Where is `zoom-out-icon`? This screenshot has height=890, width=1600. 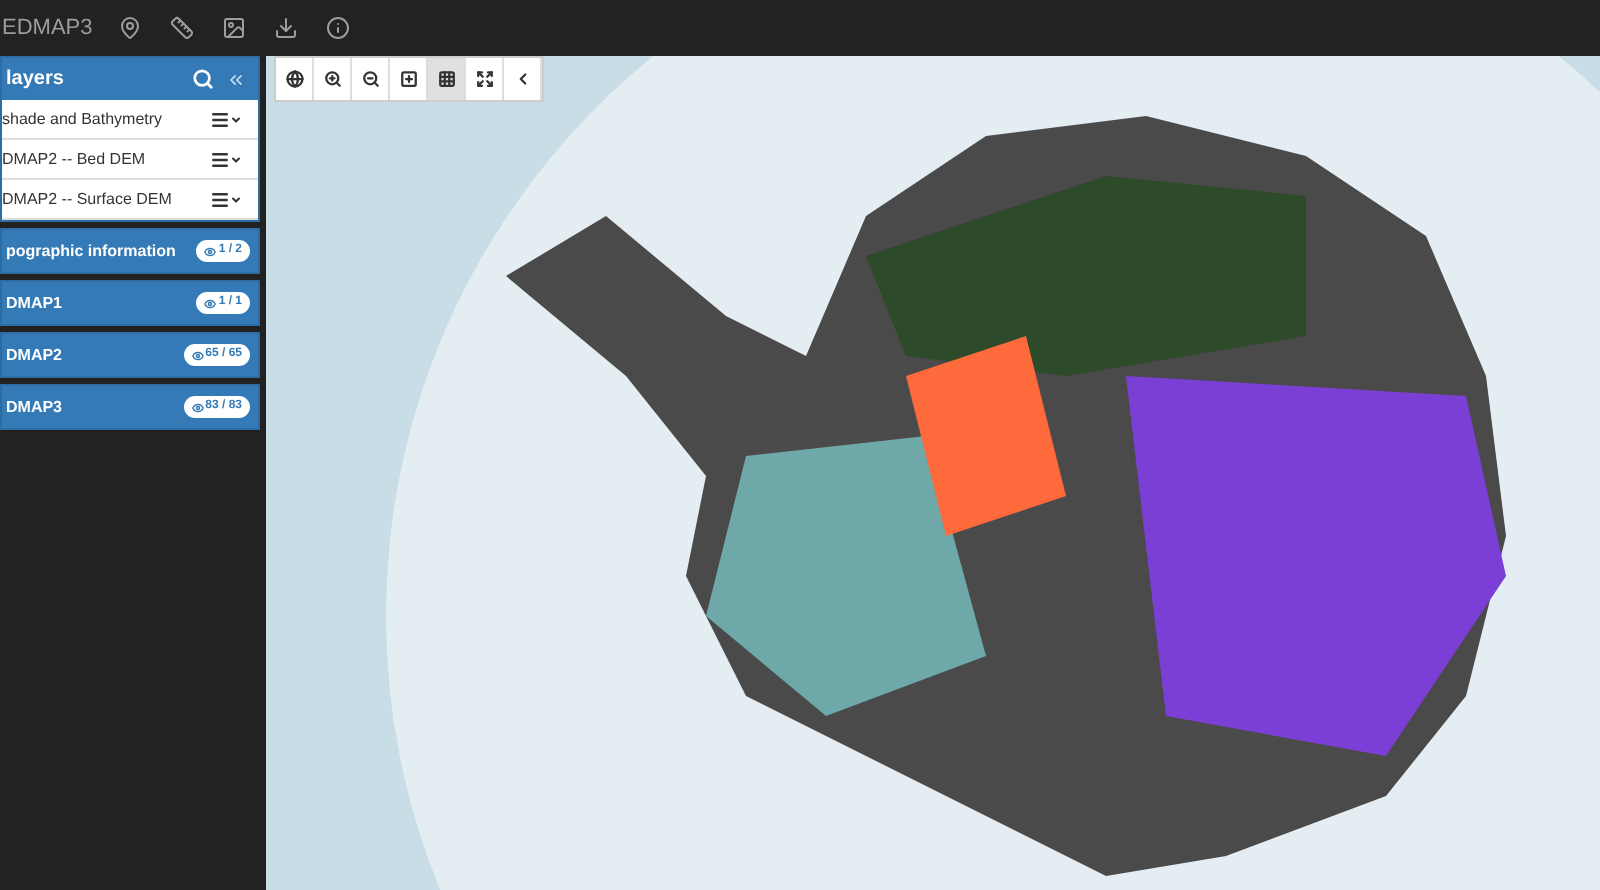 zoom-out-icon is located at coordinates (370, 79).